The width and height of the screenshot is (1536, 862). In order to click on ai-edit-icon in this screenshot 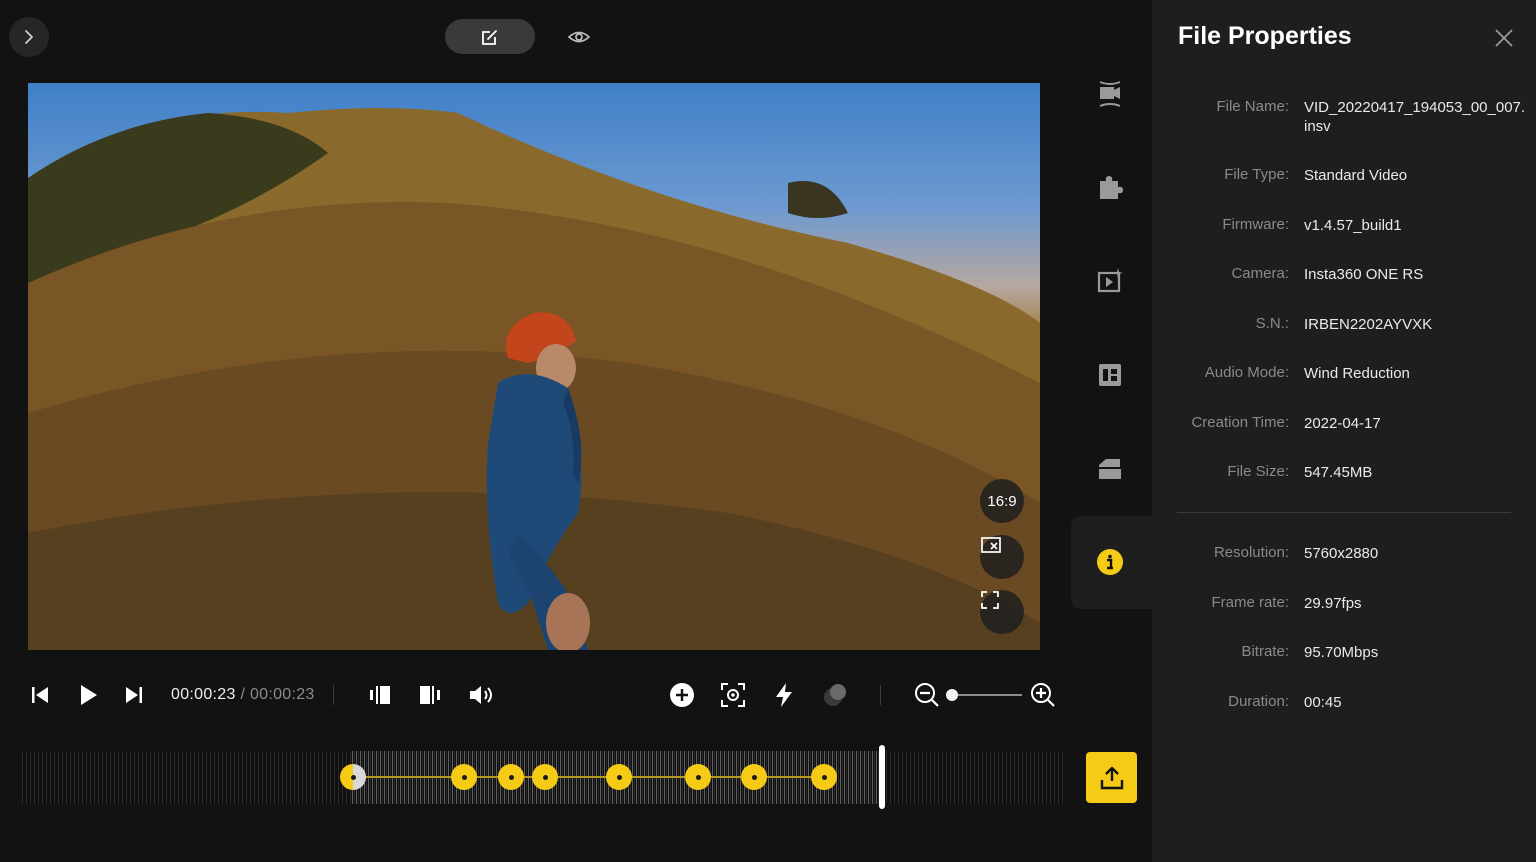, I will do `click(1110, 375)`.